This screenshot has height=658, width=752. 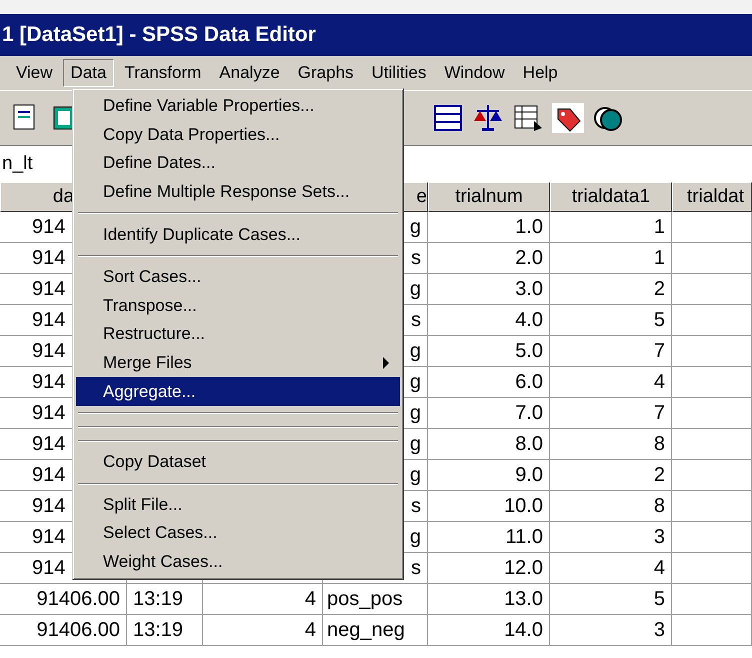 I want to click on menu-title: Analyze, so click(x=249, y=73).